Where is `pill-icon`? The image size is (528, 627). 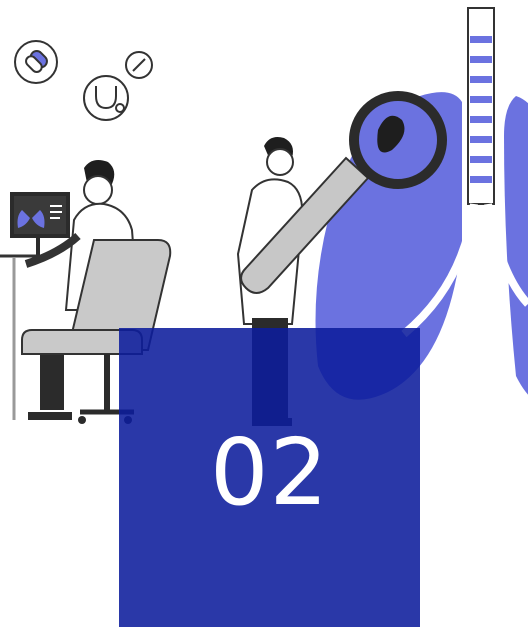 pill-icon is located at coordinates (36, 62).